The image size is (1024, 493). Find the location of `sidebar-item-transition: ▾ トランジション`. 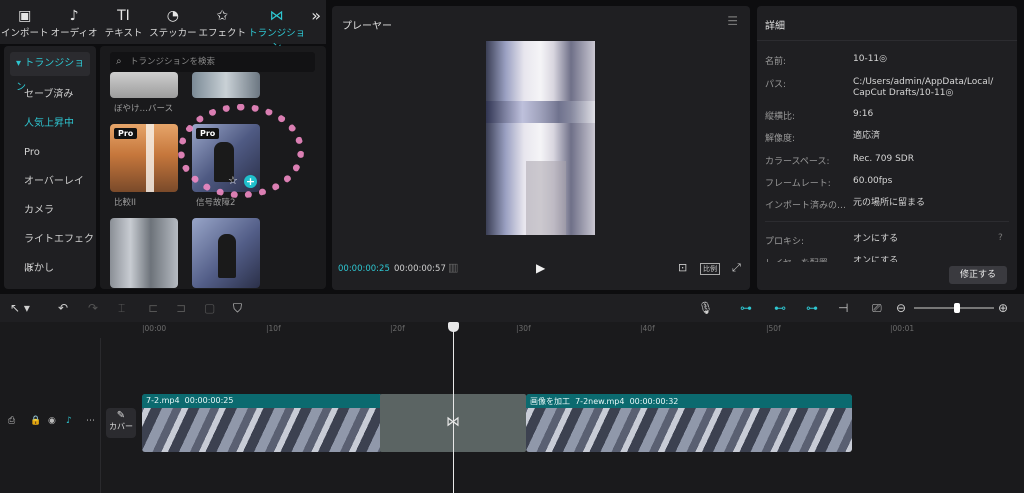

sidebar-item-transition: ▾ トランジション is located at coordinates (50, 72).